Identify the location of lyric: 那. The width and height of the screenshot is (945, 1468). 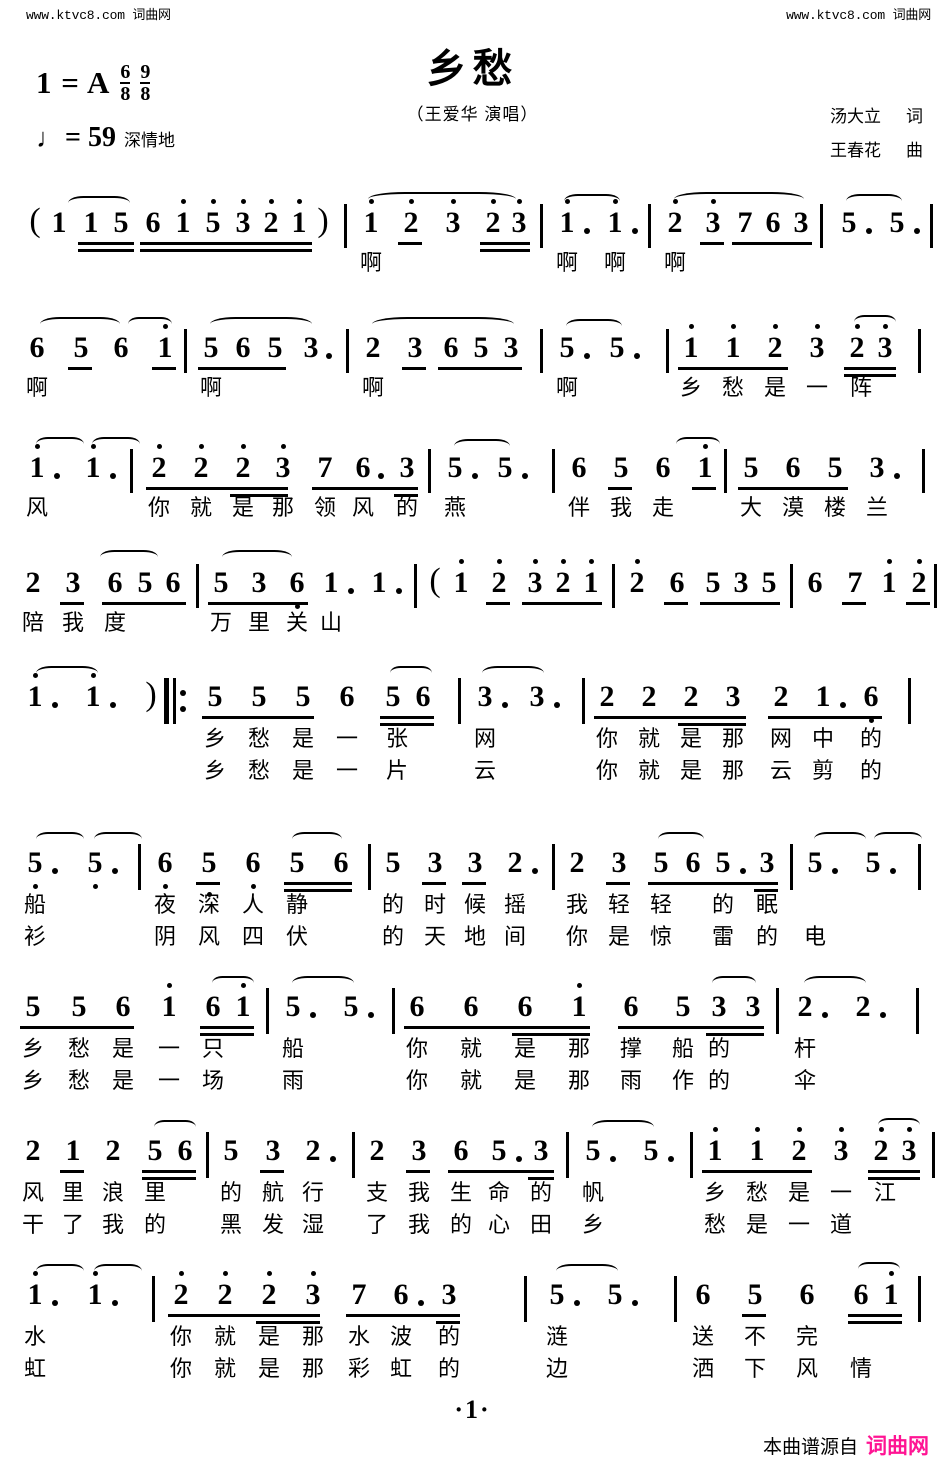
(312, 1368).